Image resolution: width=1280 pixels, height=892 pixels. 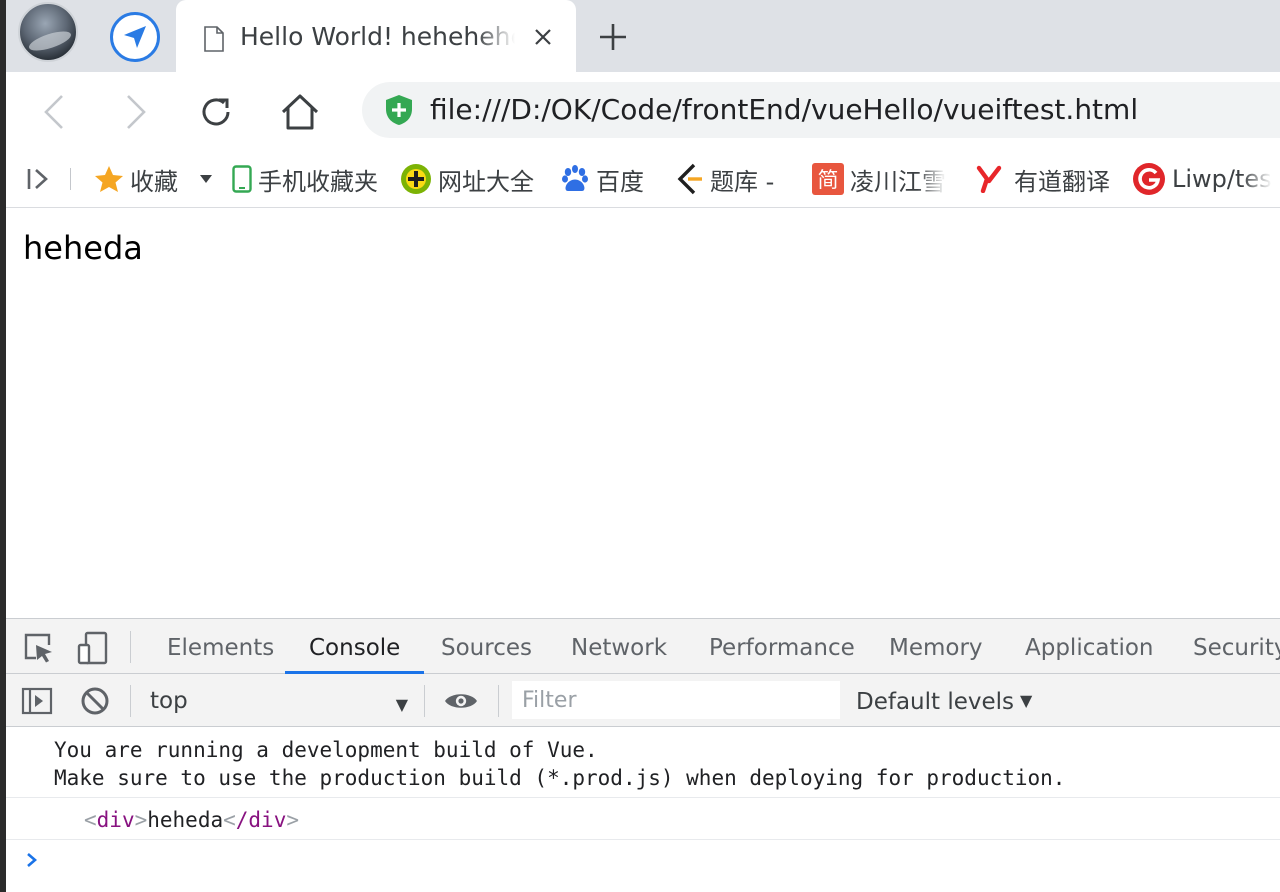 What do you see at coordinates (619, 646) in the screenshot?
I see `tab-network: Network` at bounding box center [619, 646].